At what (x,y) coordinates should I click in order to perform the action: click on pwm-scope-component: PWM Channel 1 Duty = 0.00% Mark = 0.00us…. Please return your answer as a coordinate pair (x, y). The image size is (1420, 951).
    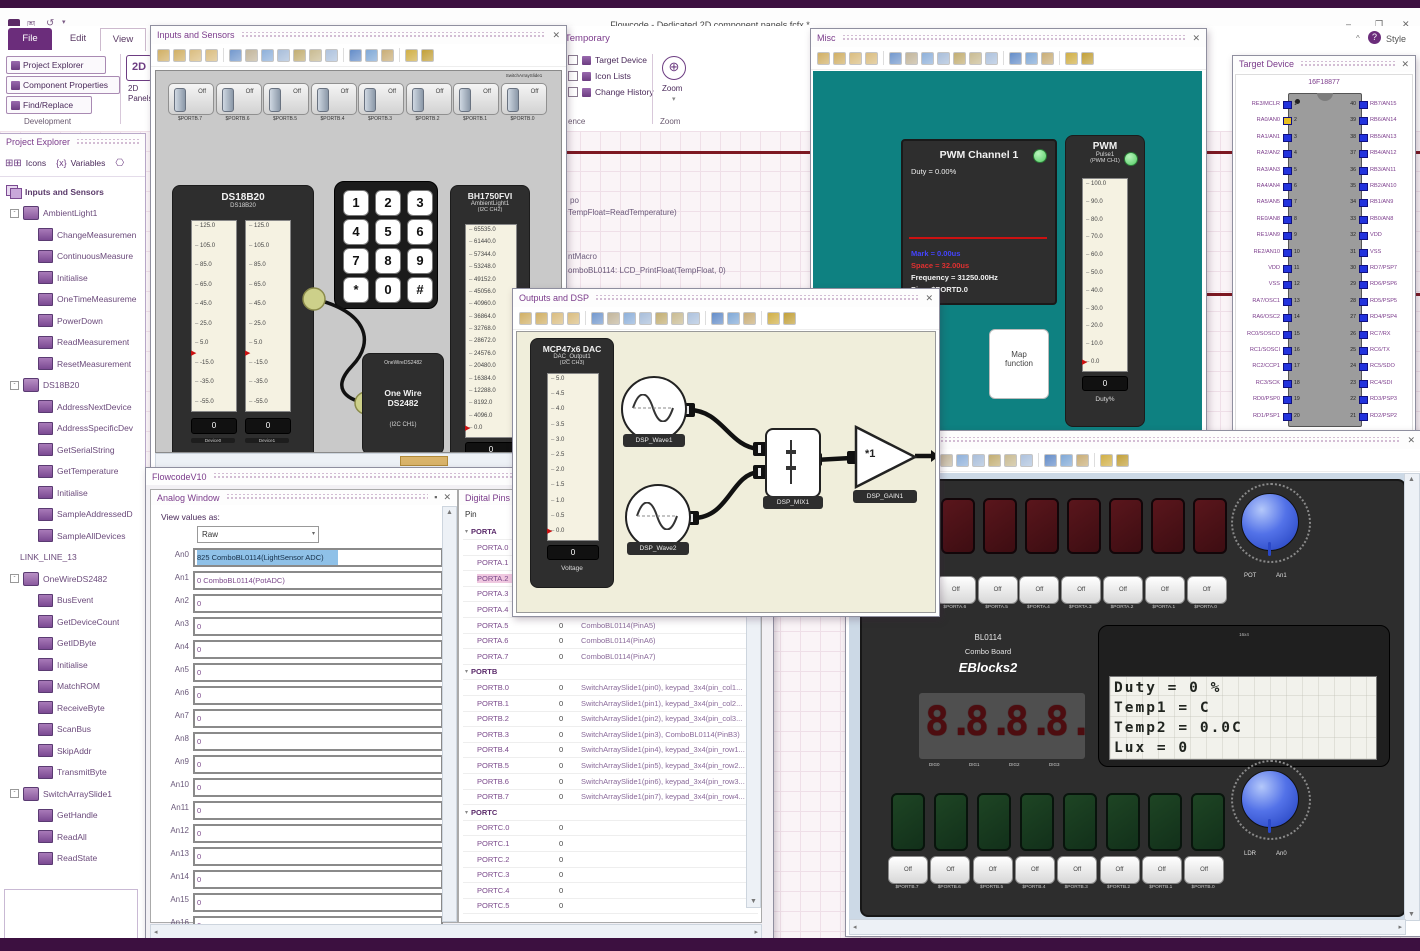
    Looking at the image, I should click on (979, 222).